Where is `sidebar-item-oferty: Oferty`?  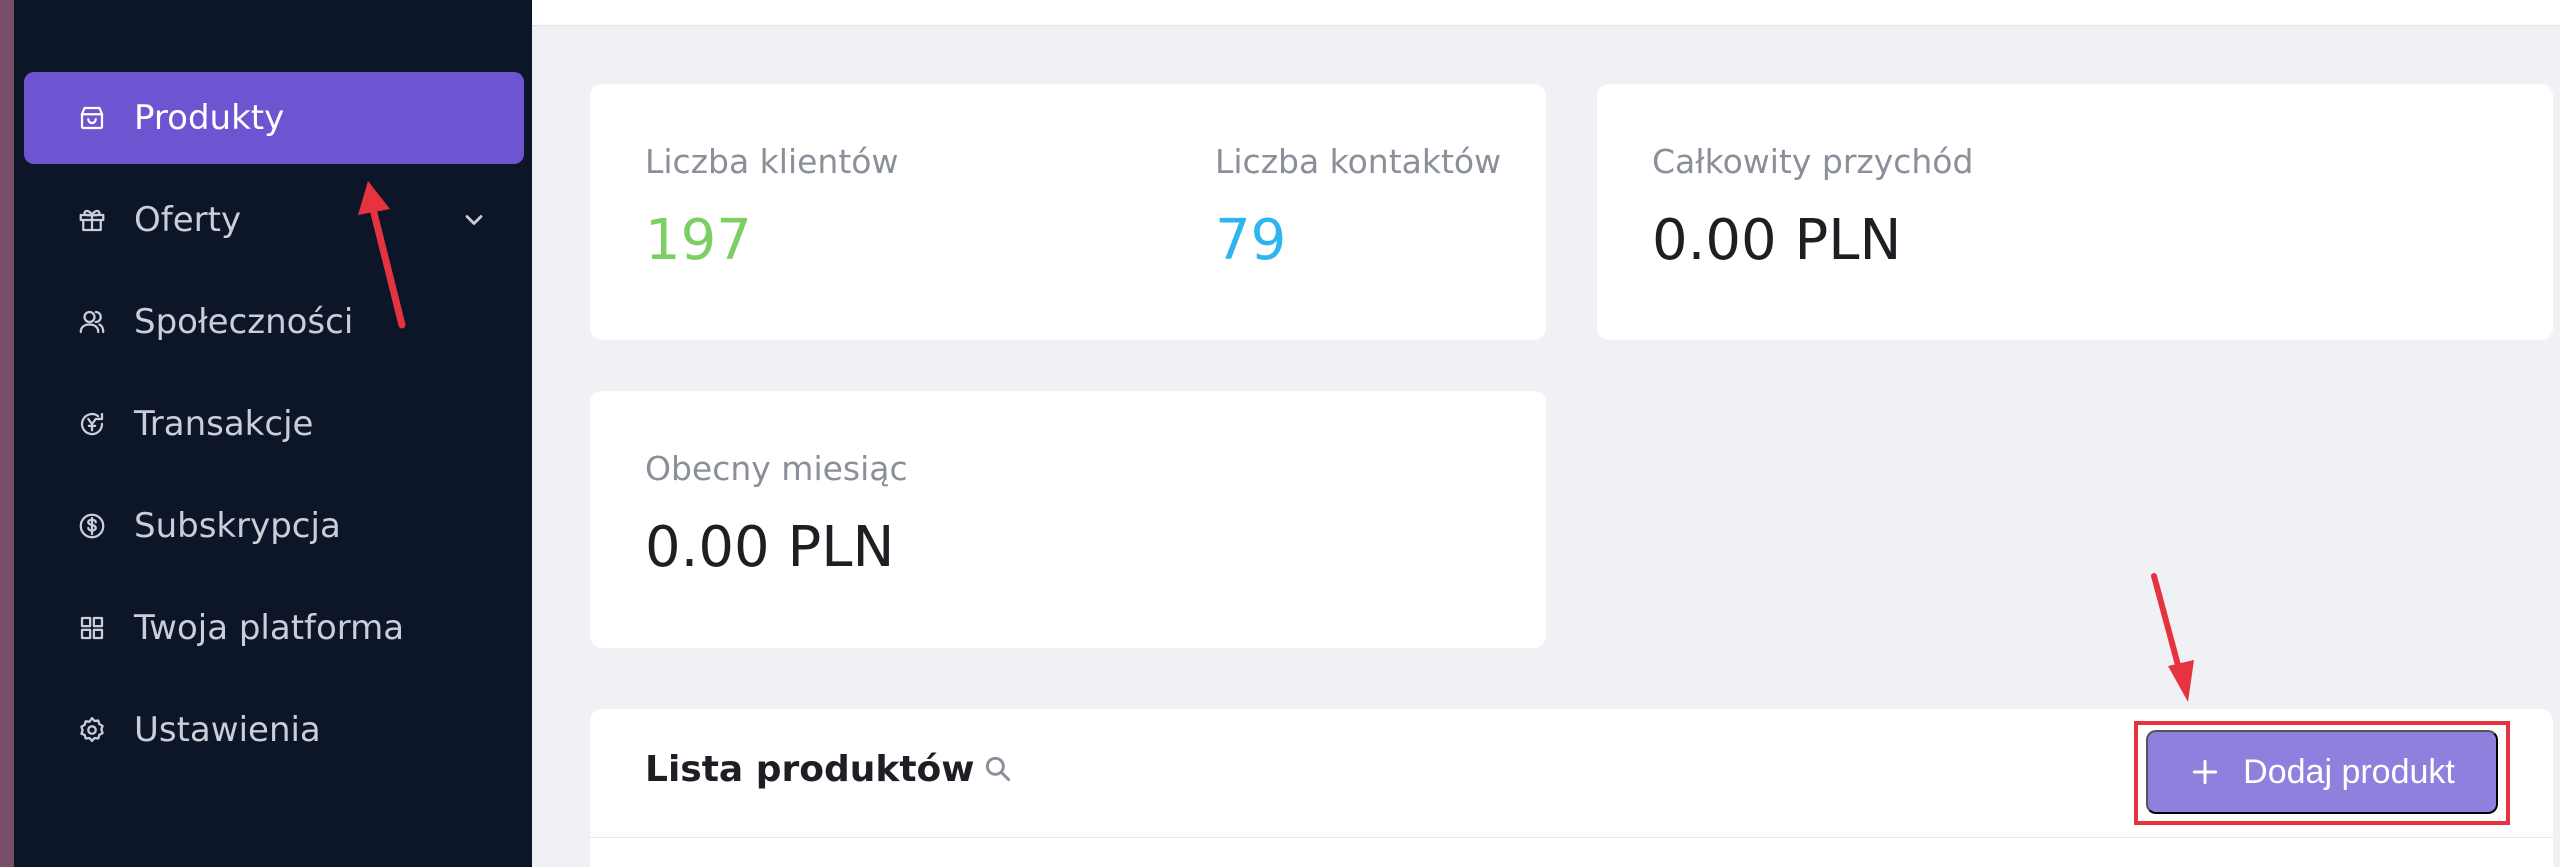
sidebar-item-oferty: Oferty is located at coordinates (274, 220).